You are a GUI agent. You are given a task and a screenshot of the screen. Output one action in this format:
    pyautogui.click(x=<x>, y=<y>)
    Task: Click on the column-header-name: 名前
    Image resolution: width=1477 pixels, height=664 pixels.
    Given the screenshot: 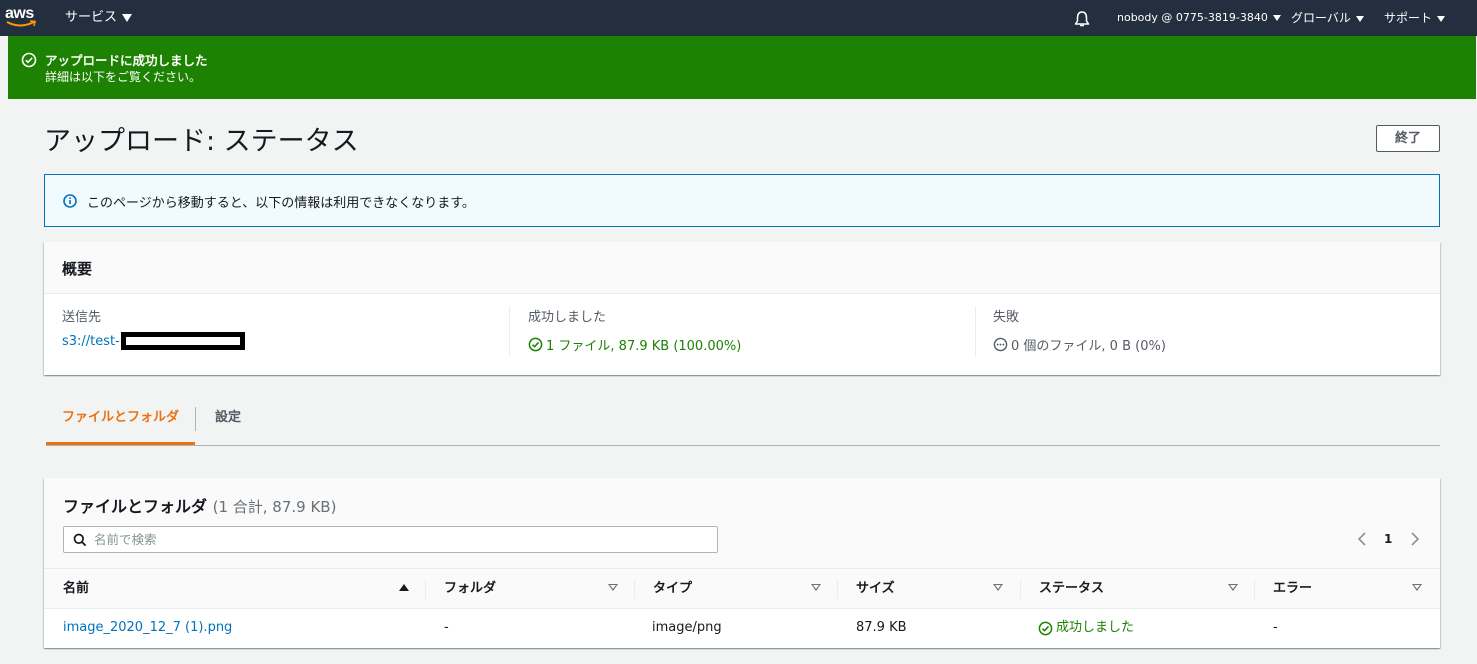 What is the action you would take?
    pyautogui.click(x=76, y=588)
    